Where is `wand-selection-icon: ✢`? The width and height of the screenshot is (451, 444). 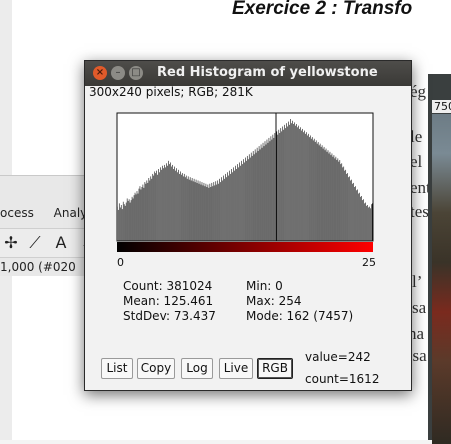
wand-selection-icon: ✢ is located at coordinates (11, 243).